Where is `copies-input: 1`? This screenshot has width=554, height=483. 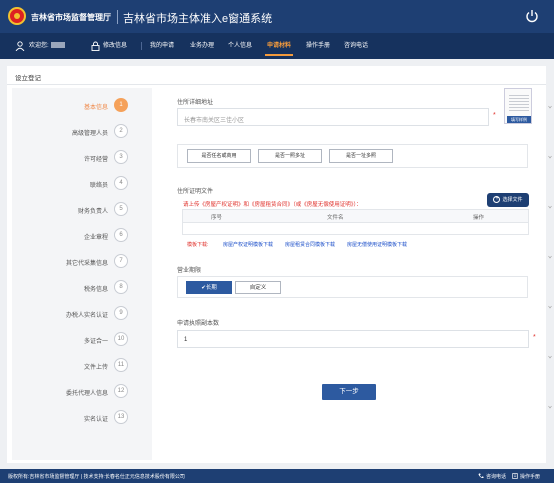 copies-input: 1 is located at coordinates (353, 339).